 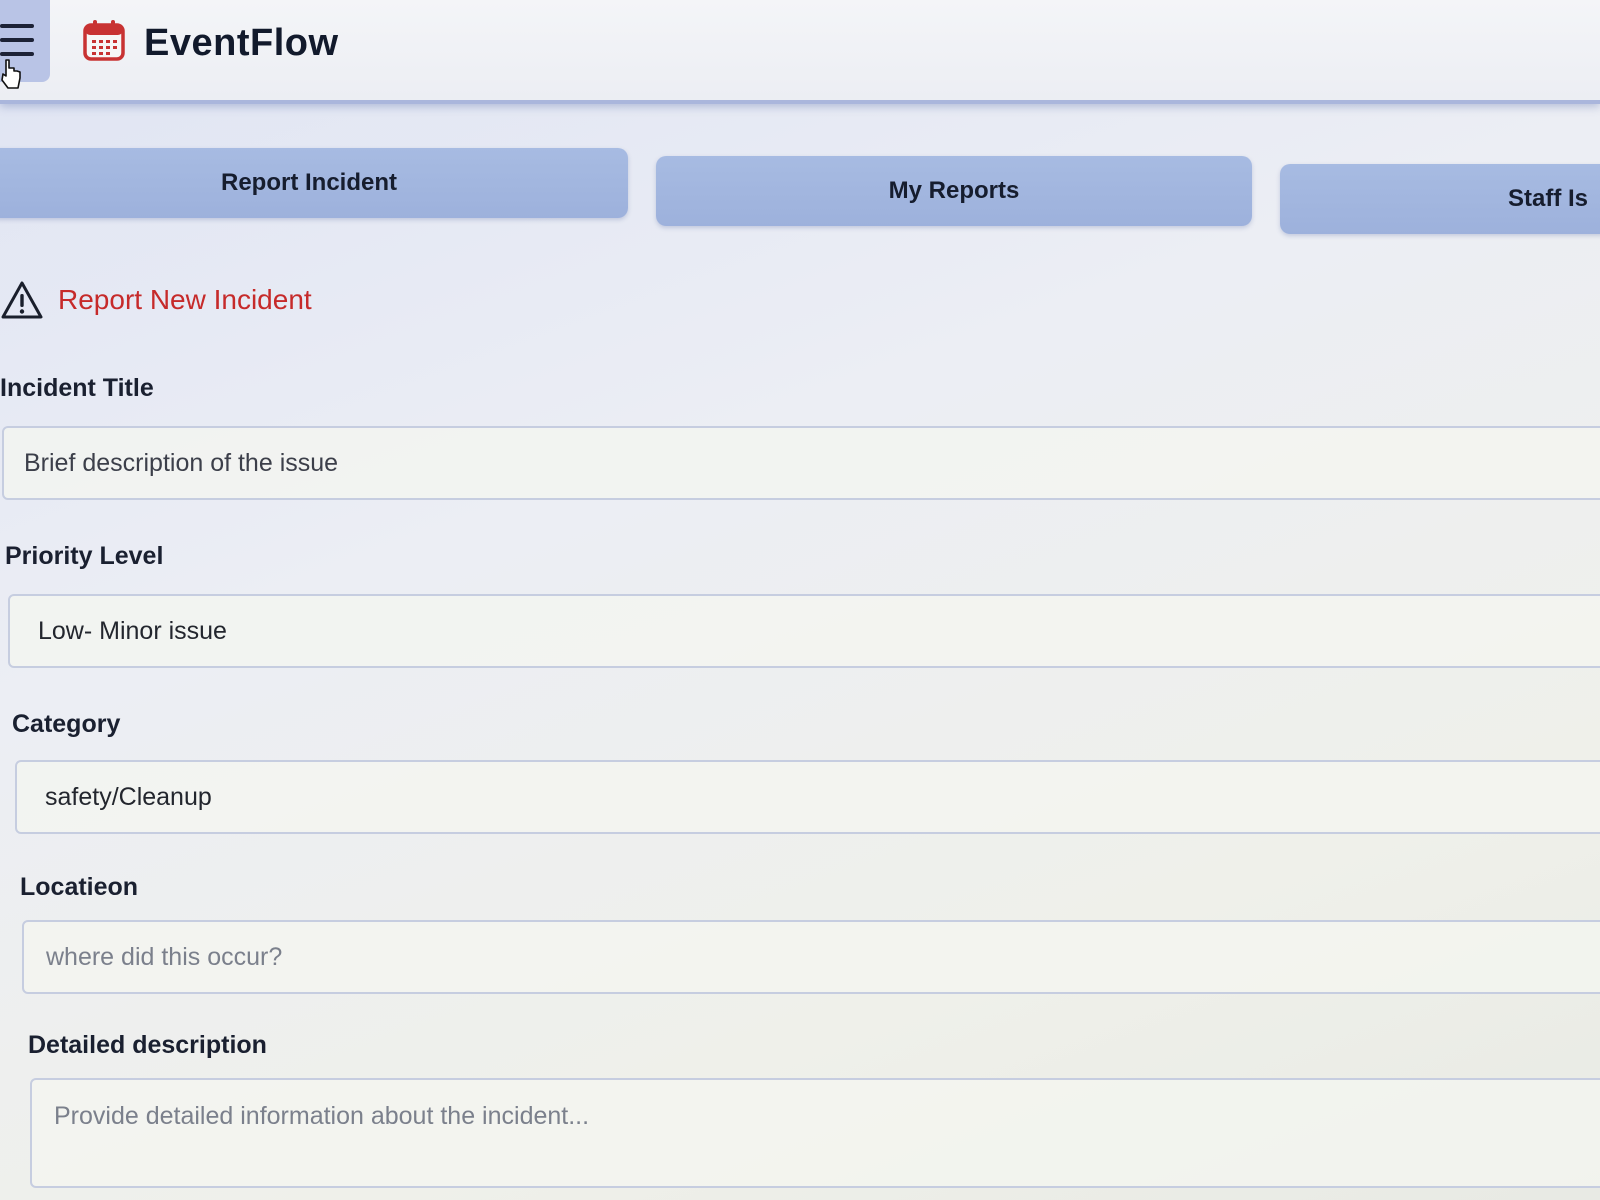 I want to click on category-select: safety/Cleanup, so click(x=807, y=797).